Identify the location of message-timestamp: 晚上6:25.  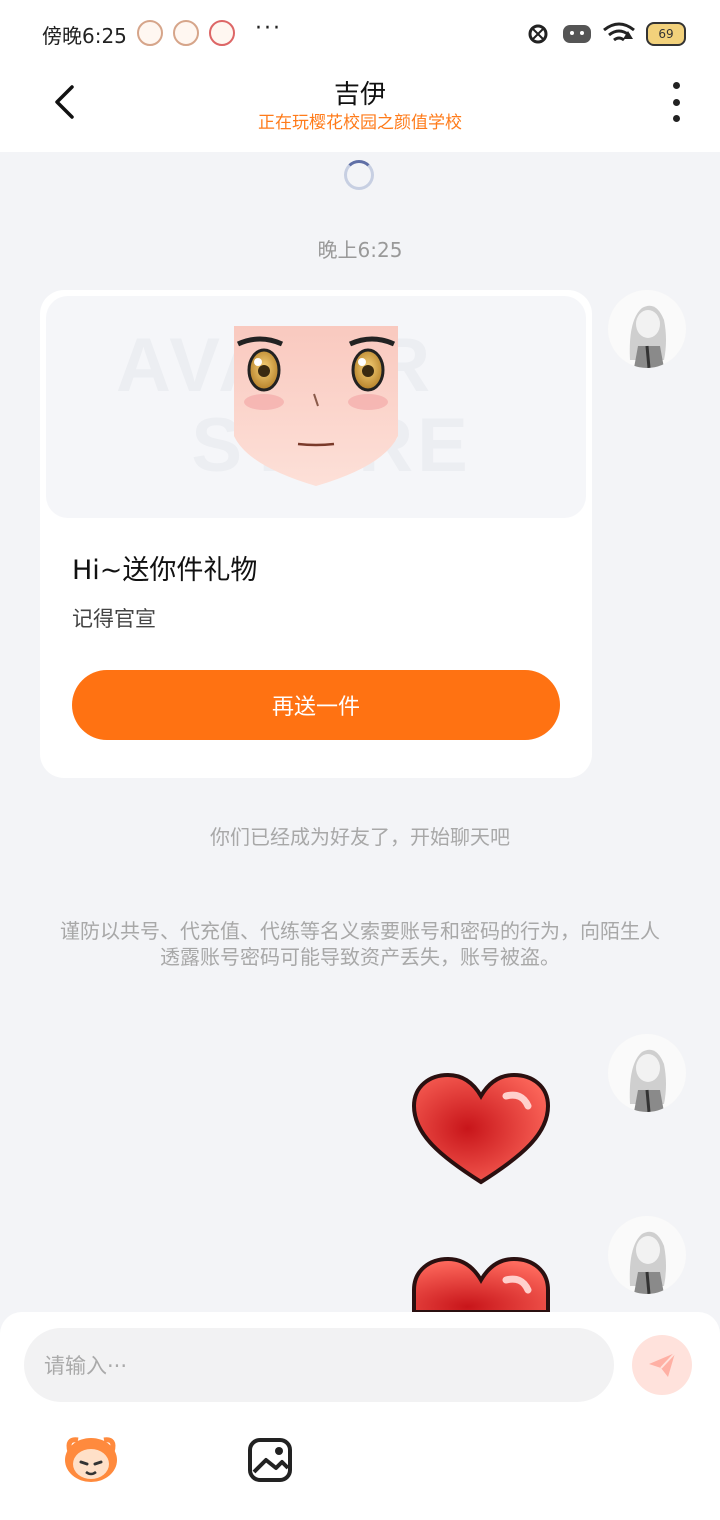
(360, 250).